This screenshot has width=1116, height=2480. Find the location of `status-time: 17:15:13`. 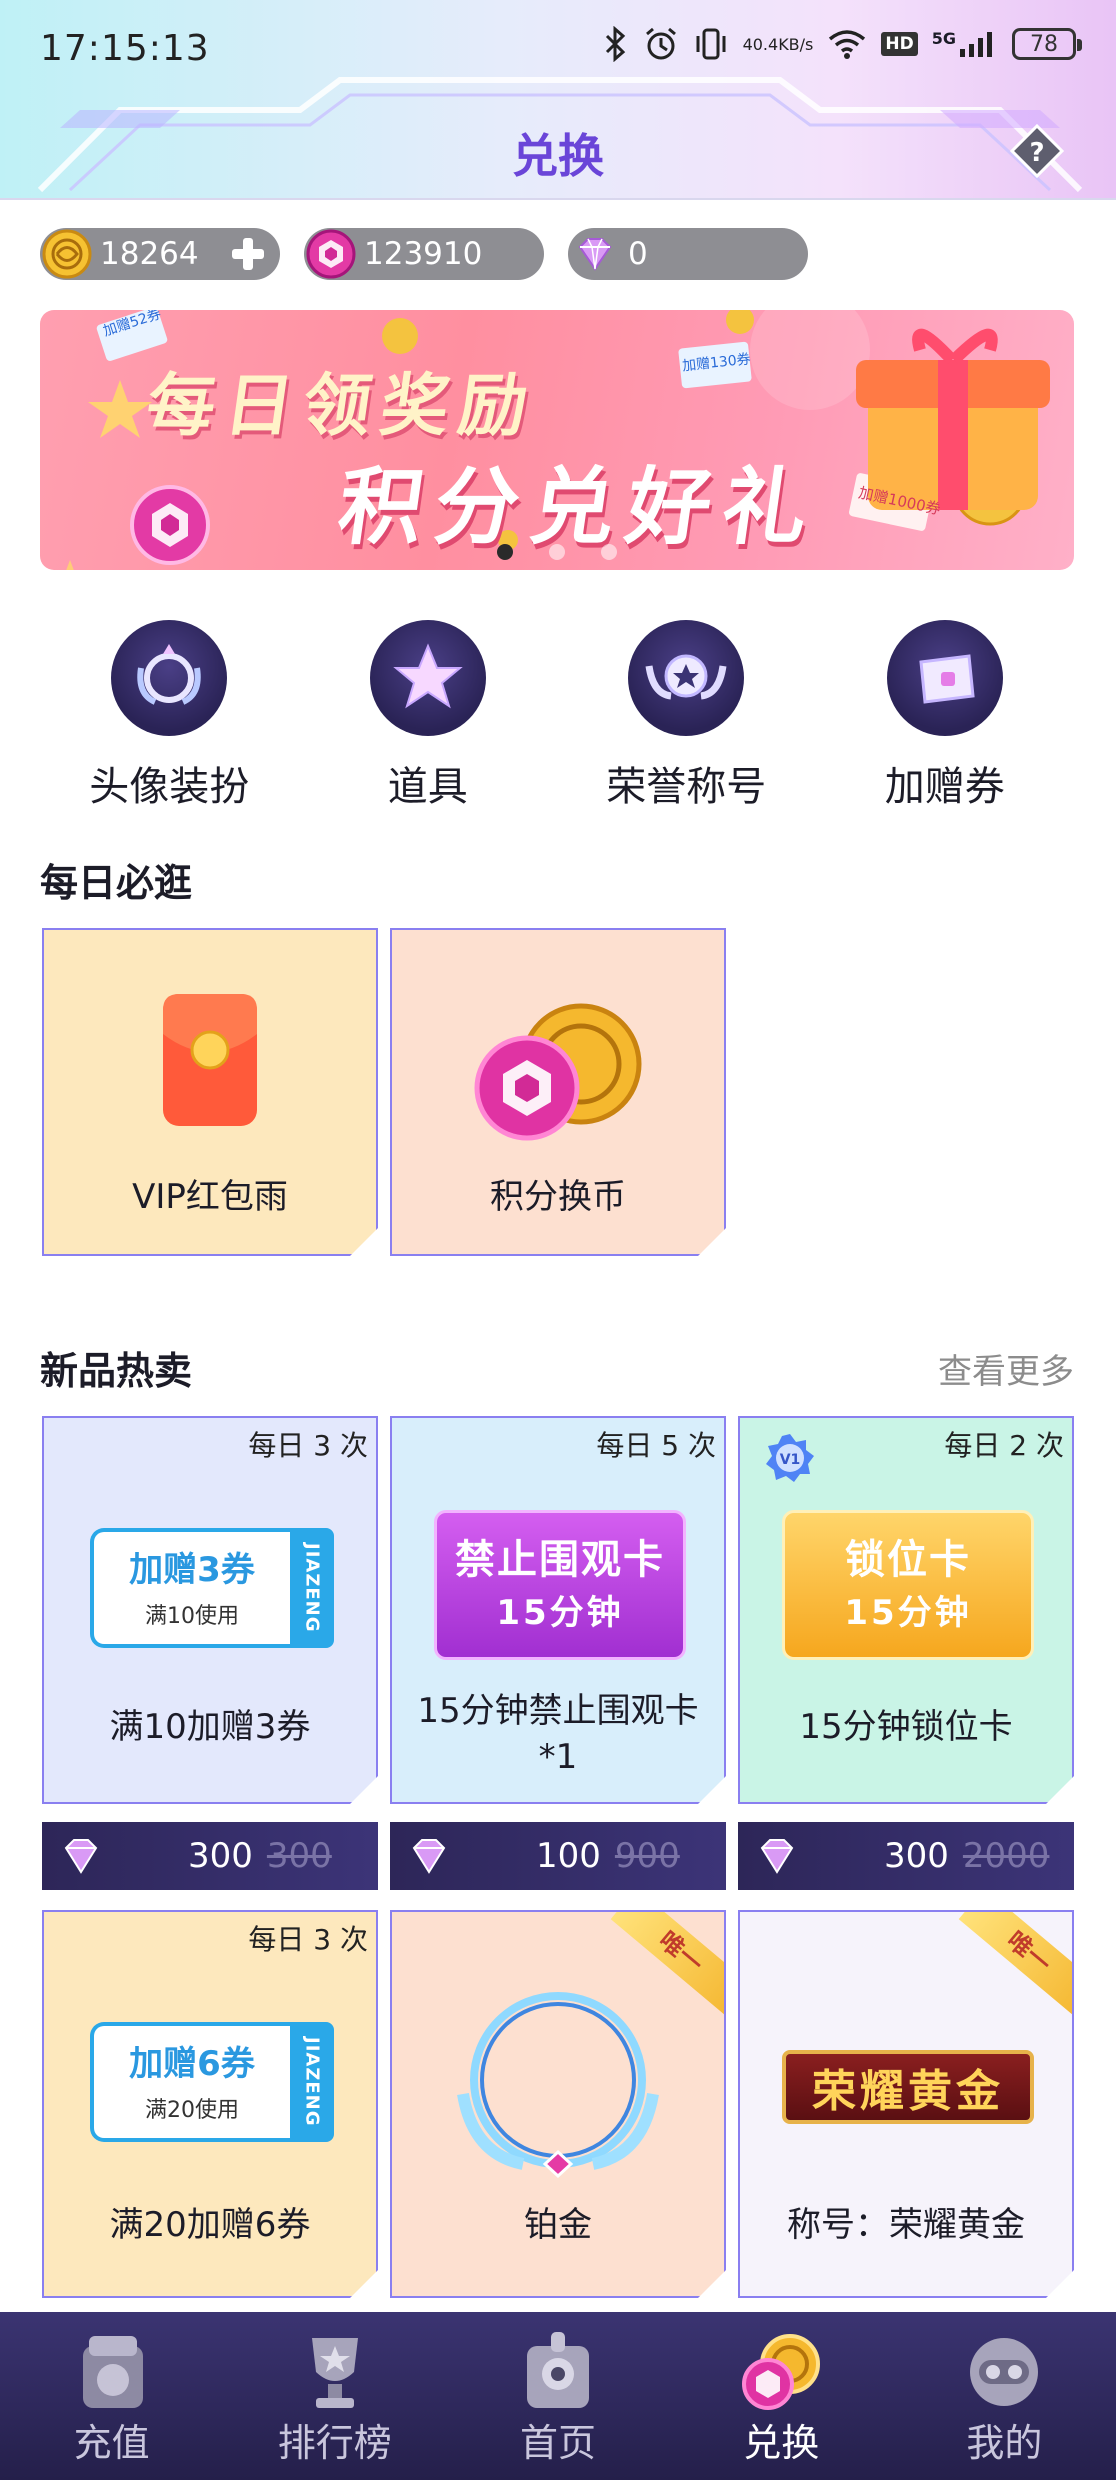

status-time: 17:15:13 is located at coordinates (125, 48).